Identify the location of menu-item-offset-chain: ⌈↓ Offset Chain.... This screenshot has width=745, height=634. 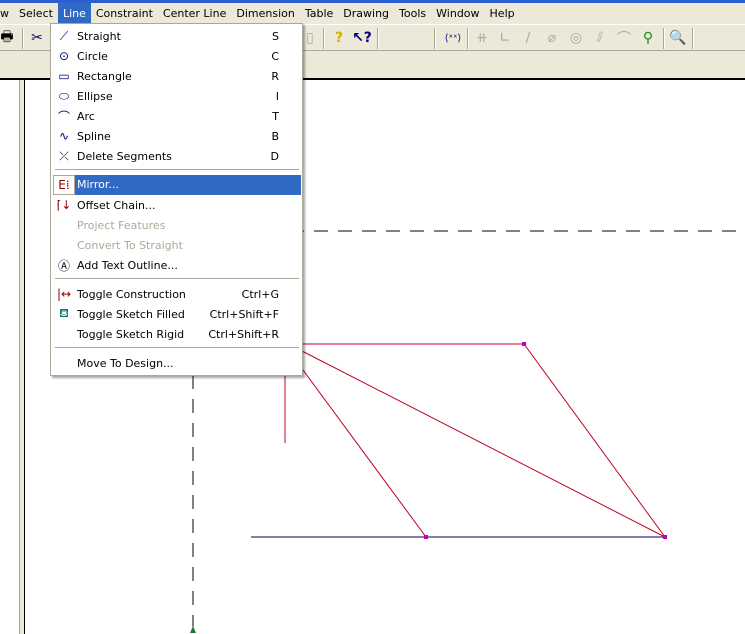
(177, 205).